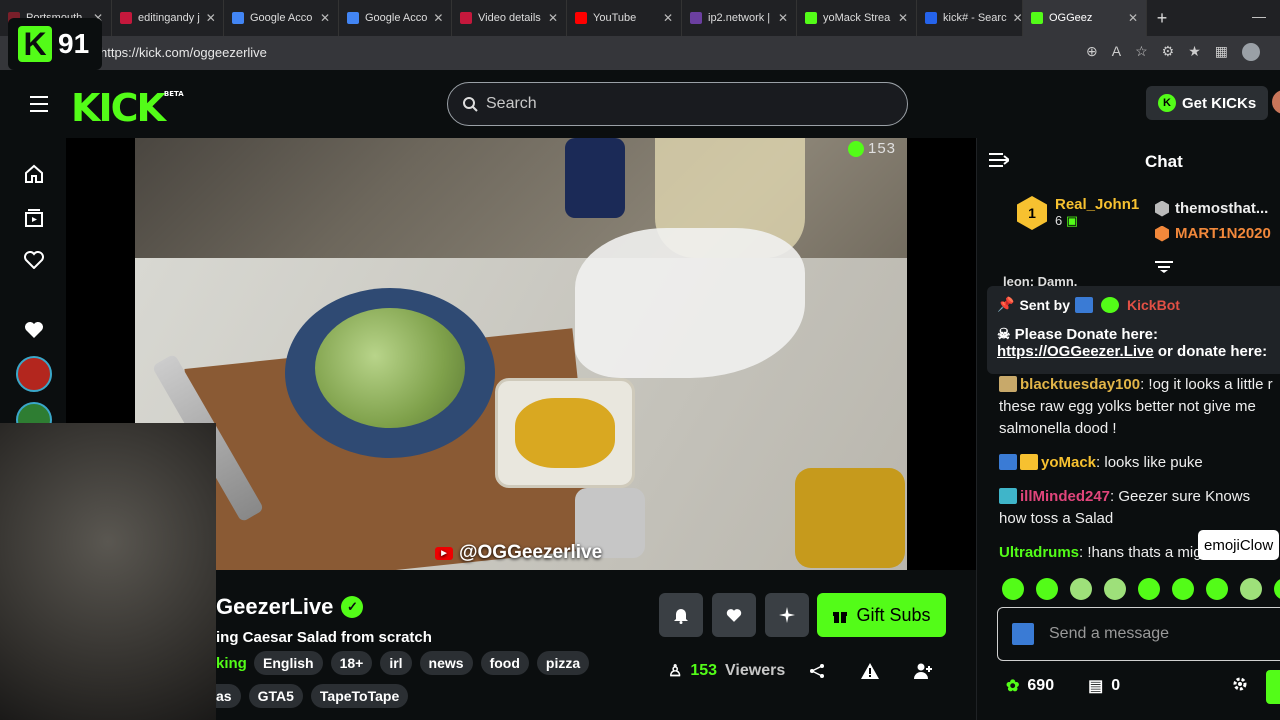  What do you see at coordinates (1194, 52) in the screenshot?
I see `favorites-icon: ★` at bounding box center [1194, 52].